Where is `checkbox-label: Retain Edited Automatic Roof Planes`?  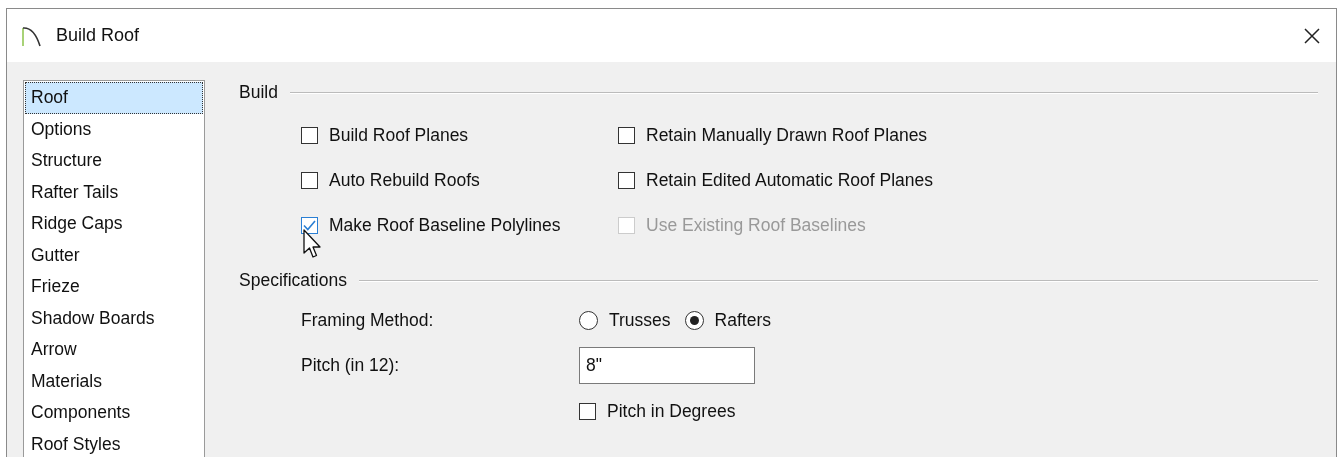 checkbox-label: Retain Edited Automatic Roof Planes is located at coordinates (789, 180).